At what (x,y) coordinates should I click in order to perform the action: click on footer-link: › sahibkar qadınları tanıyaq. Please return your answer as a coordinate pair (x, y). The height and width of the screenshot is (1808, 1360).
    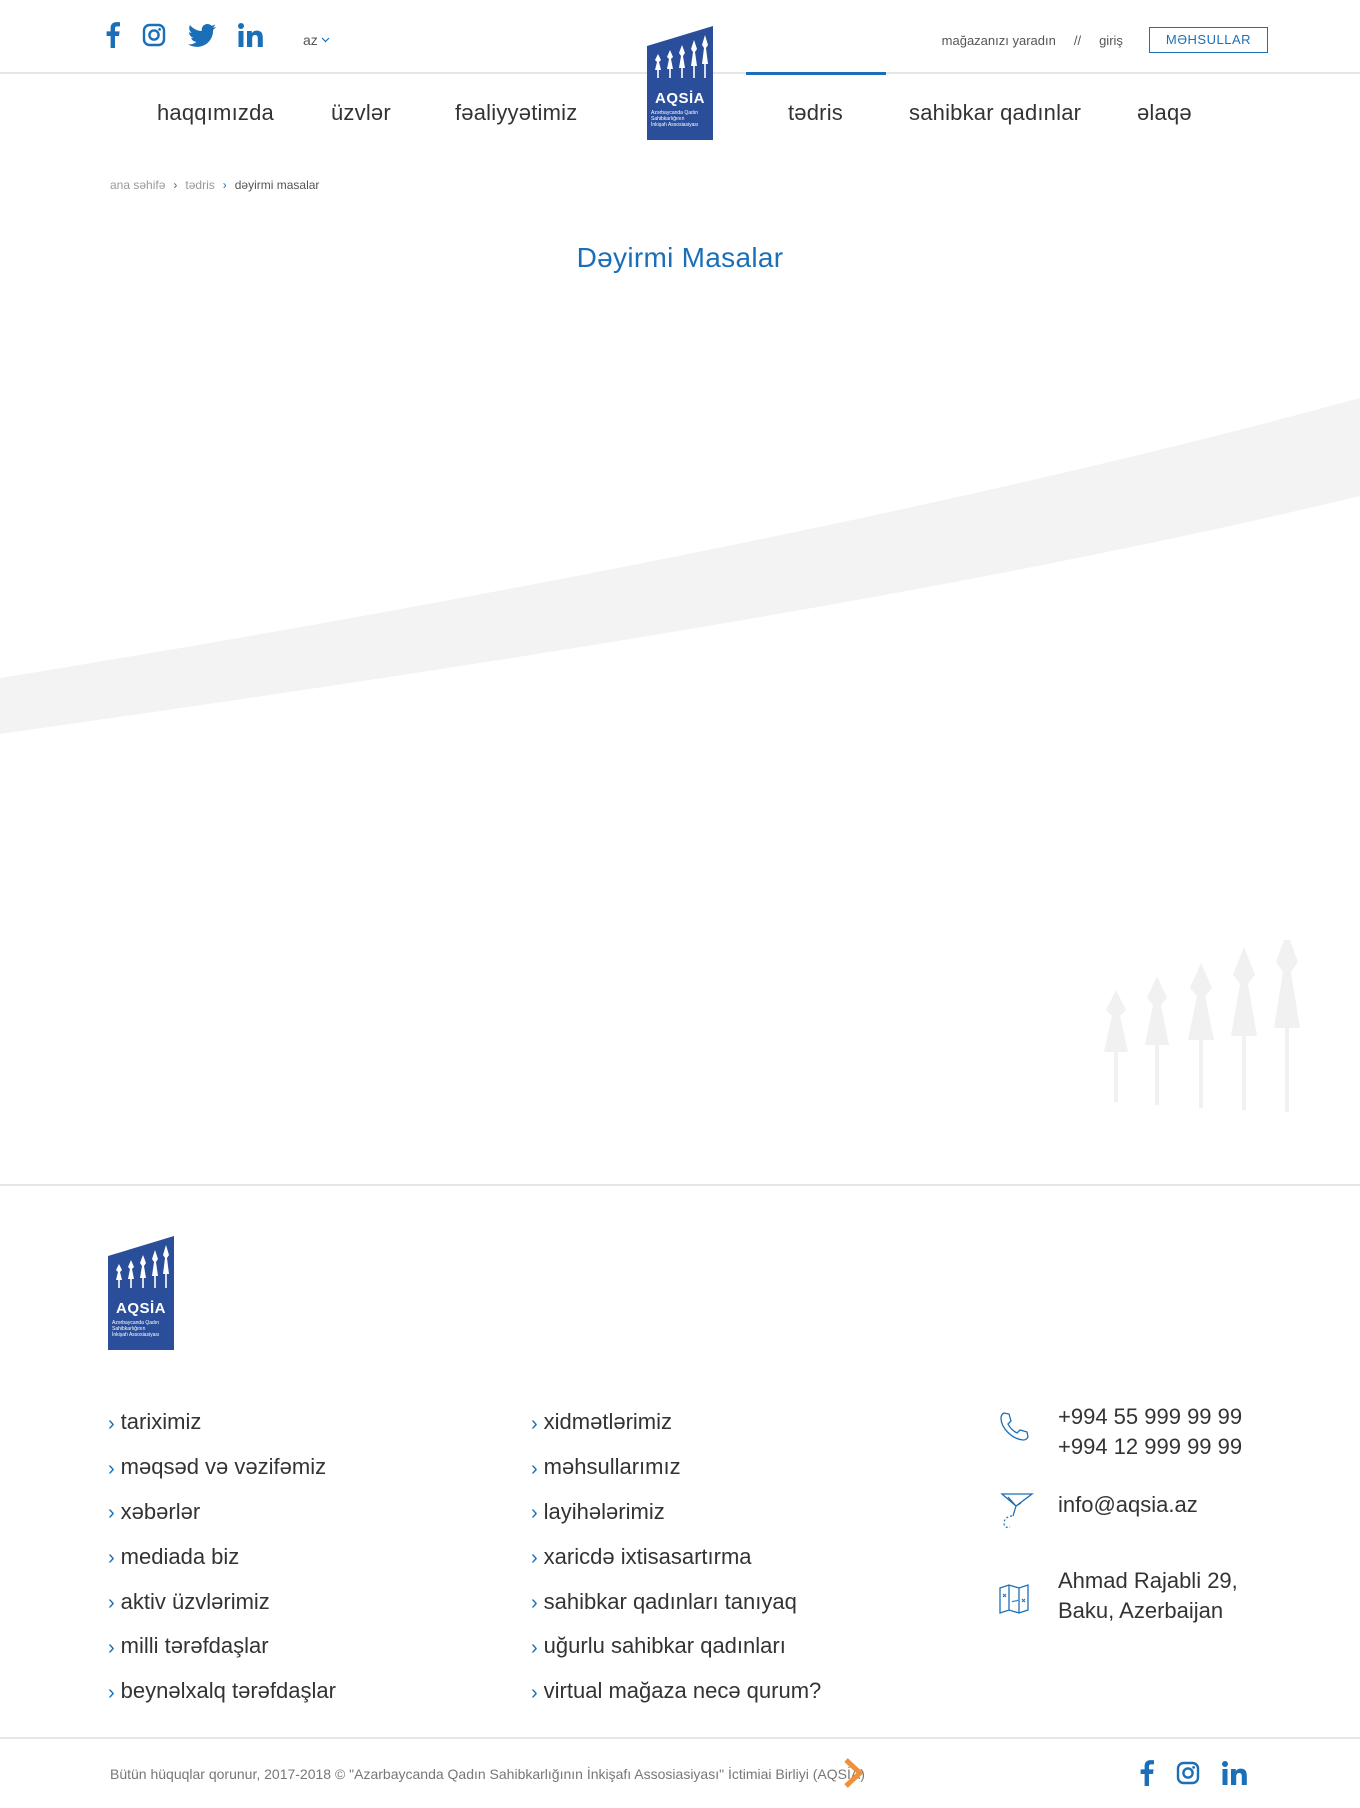
    Looking at the image, I should click on (676, 1601).